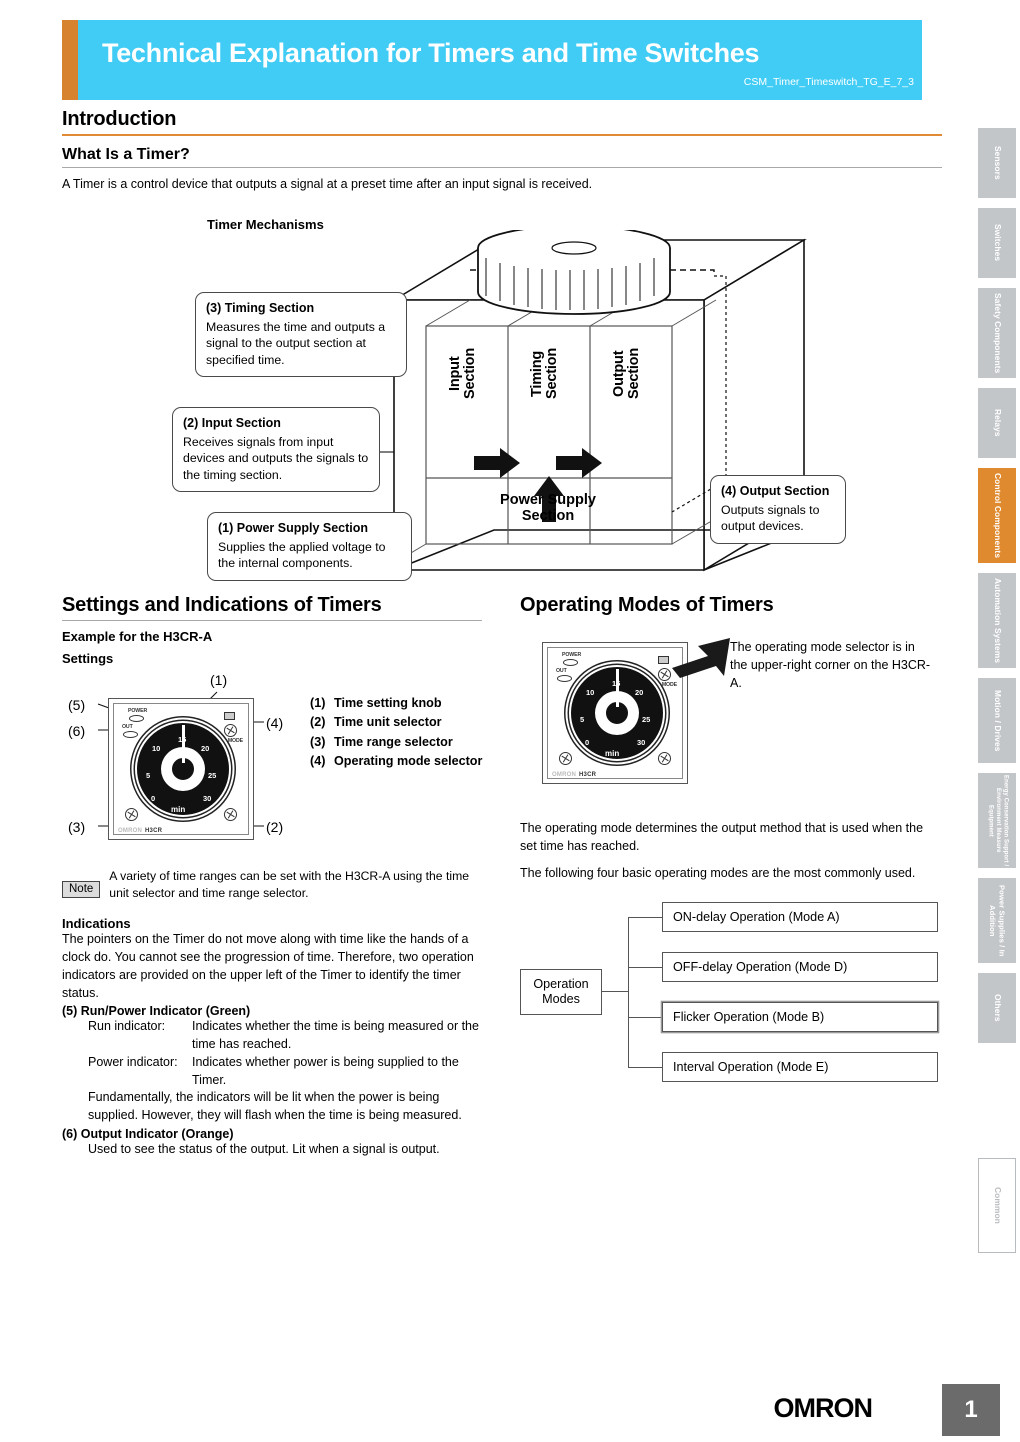 This screenshot has height=1442, width=1020. What do you see at coordinates (545, 373) in the screenshot?
I see `timing-section-label: Timing Section` at bounding box center [545, 373].